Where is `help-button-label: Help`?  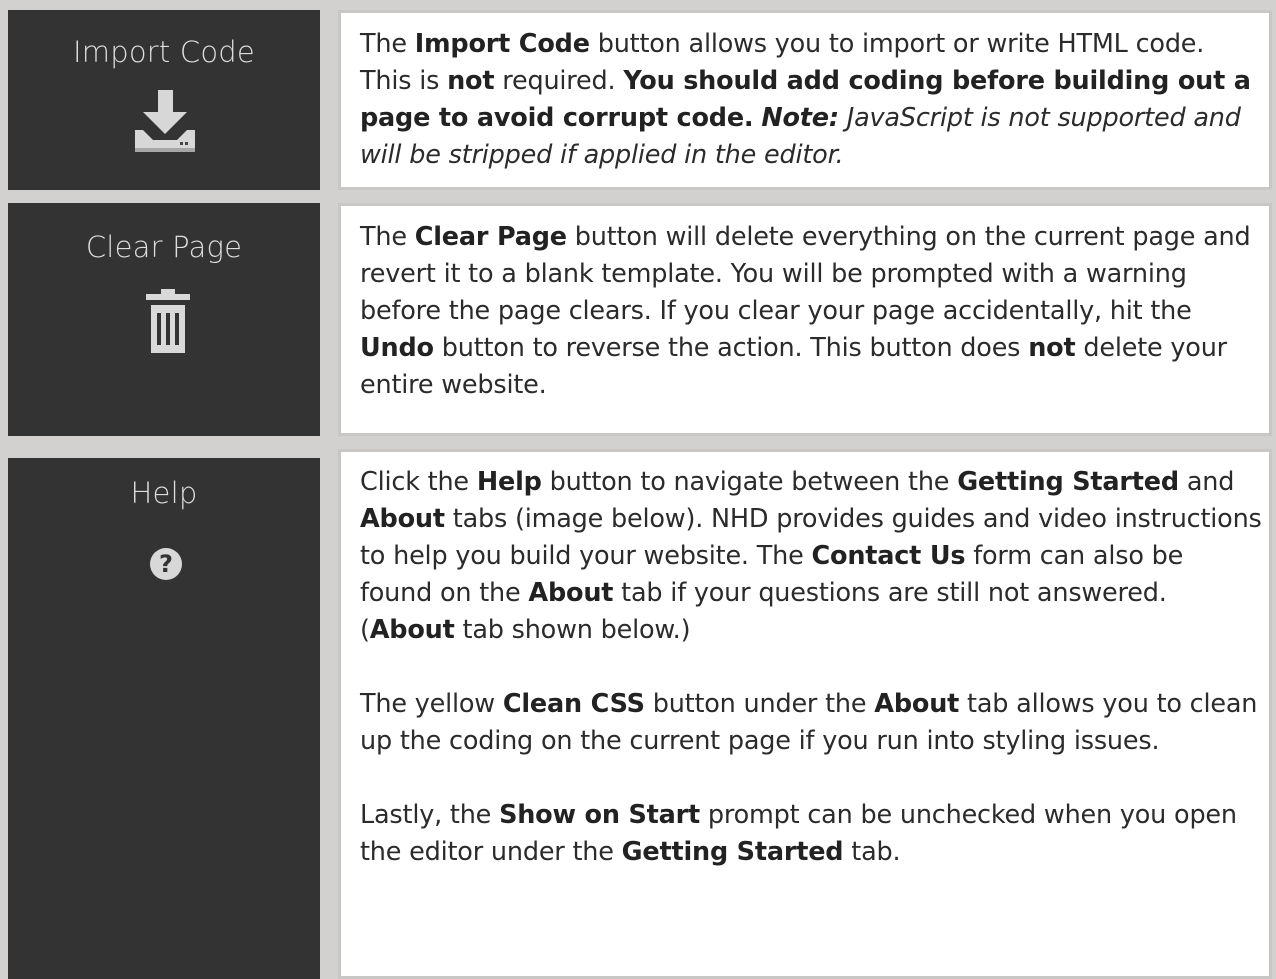
help-button-label: Help is located at coordinates (164, 493).